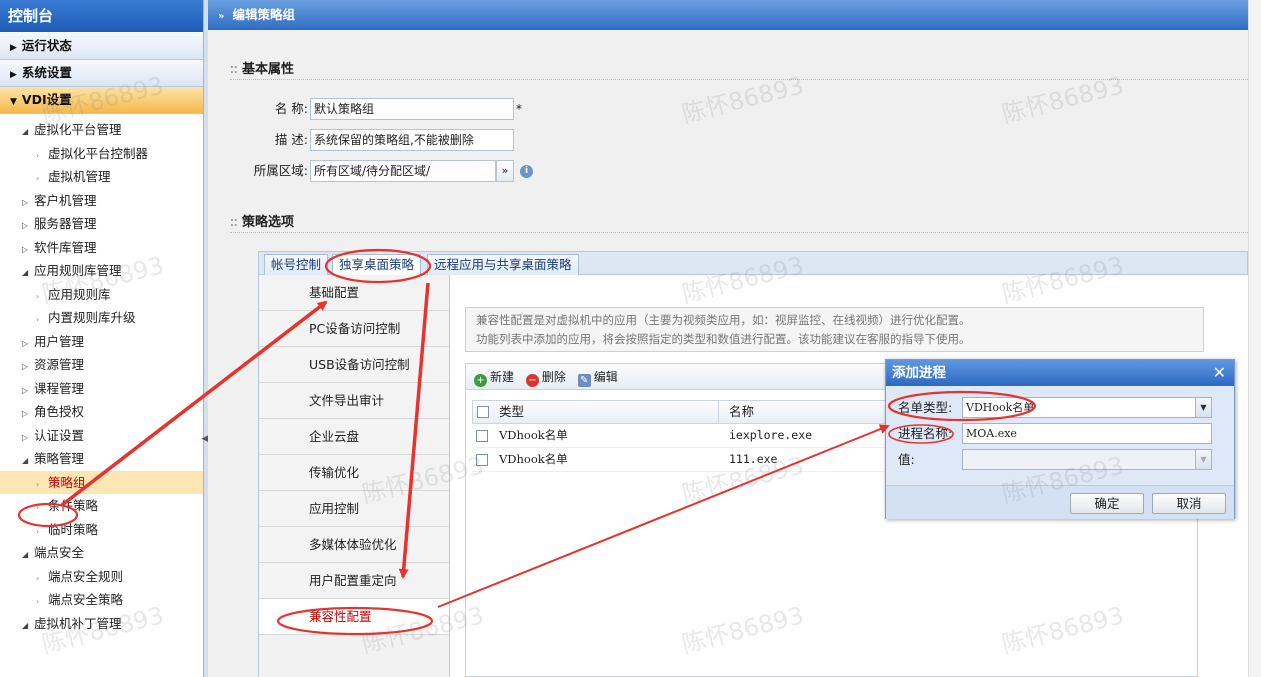 Image resolution: width=1261 pixels, height=677 pixels. What do you see at coordinates (13, 48) in the screenshot?
I see `caret-right-icon: ▶` at bounding box center [13, 48].